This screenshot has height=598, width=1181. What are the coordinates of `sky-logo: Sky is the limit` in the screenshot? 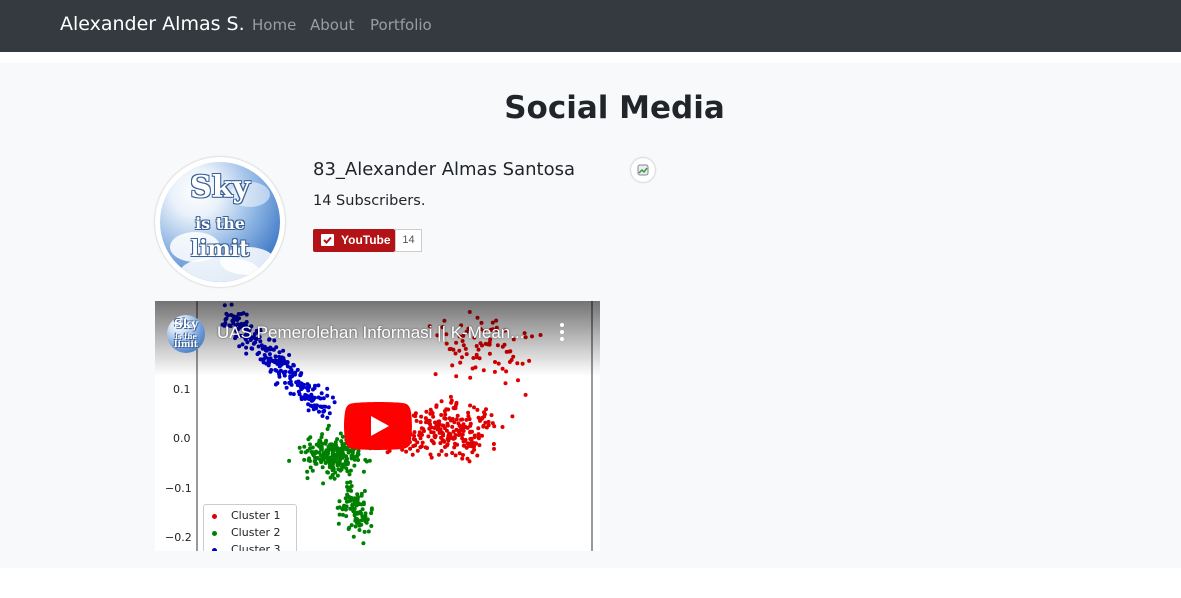 It's located at (220, 222).